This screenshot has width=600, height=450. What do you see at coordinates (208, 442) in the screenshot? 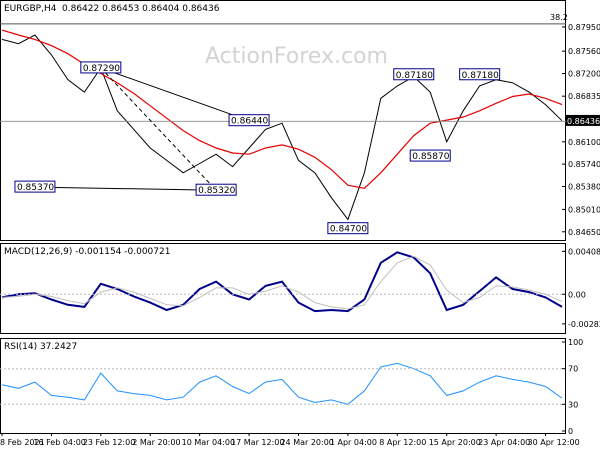
I see `x-tick-label: 10 Mar 04:00` at bounding box center [208, 442].